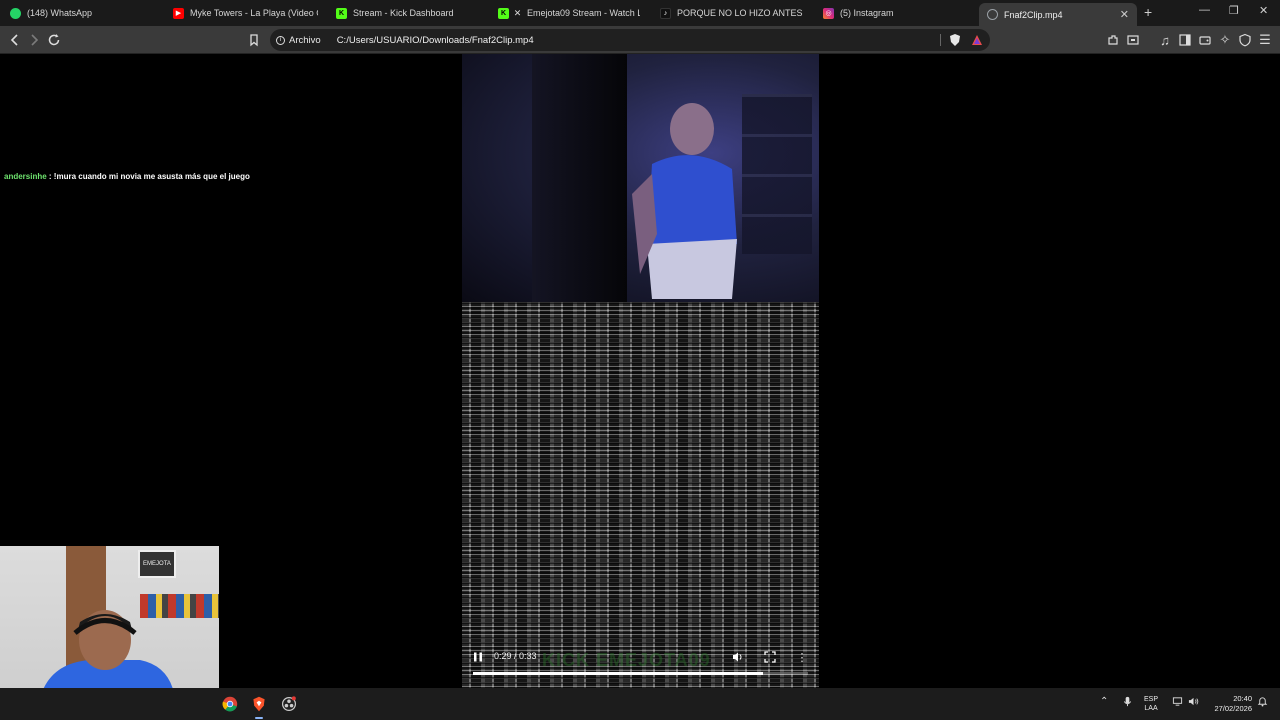  Describe the element at coordinates (230, 704) in the screenshot. I see `chrome-taskbar-icon` at that location.